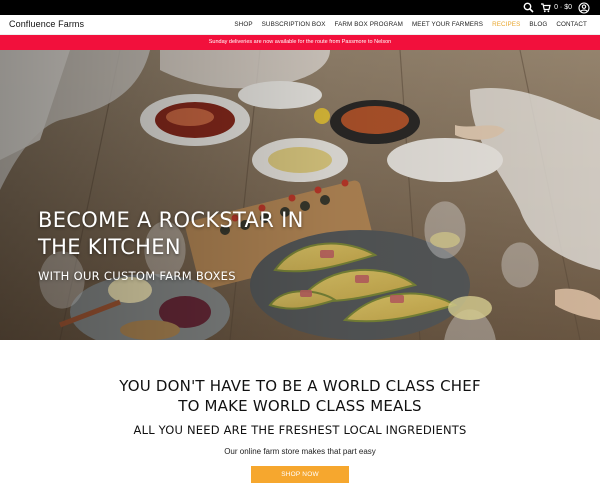 This screenshot has width=600, height=501. Describe the element at coordinates (538, 24) in the screenshot. I see `nav-item-blog: BLOG` at that location.